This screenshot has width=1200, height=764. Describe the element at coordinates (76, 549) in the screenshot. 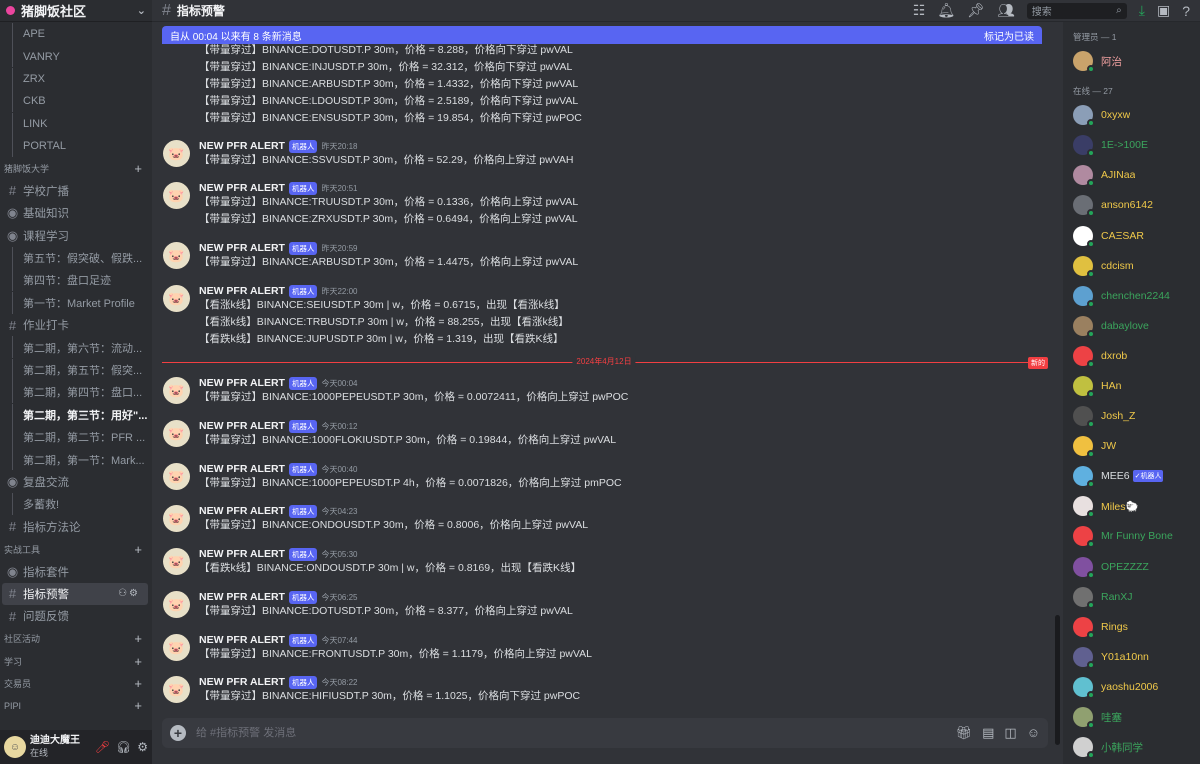

I see `category-header: 实战工具 +` at that location.